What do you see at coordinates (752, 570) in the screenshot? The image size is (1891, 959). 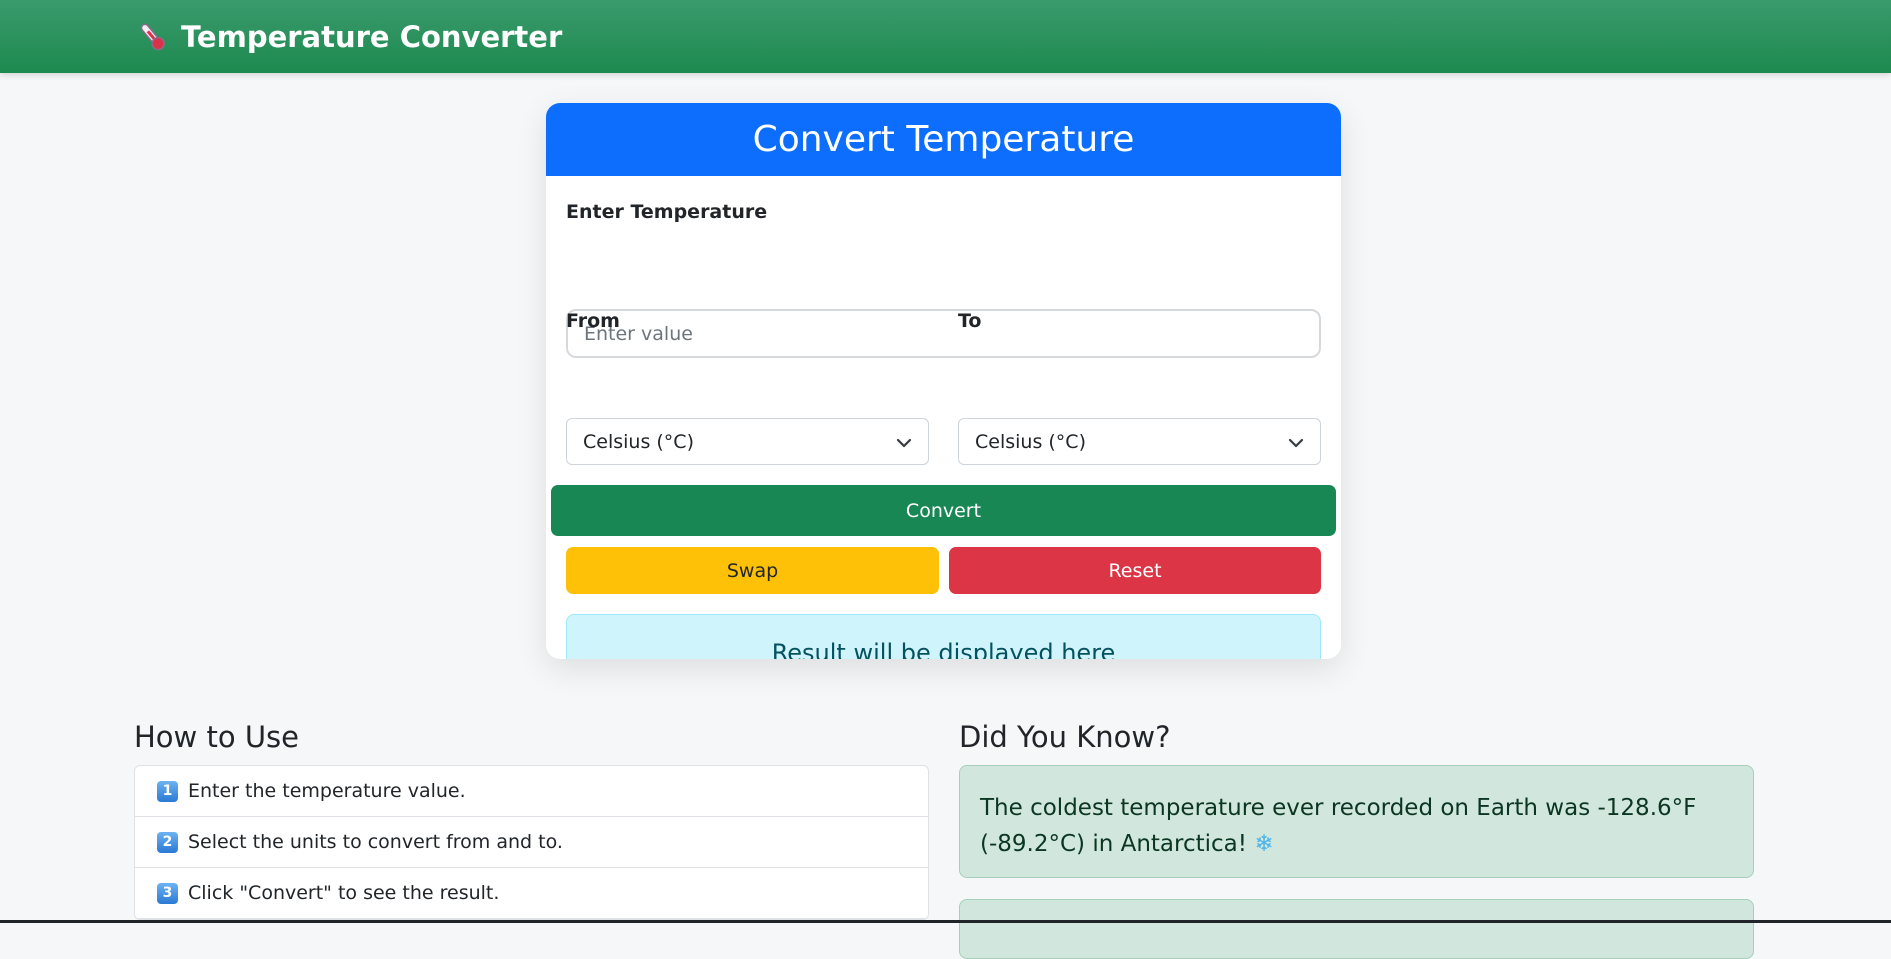 I see `swap-button: Swap` at bounding box center [752, 570].